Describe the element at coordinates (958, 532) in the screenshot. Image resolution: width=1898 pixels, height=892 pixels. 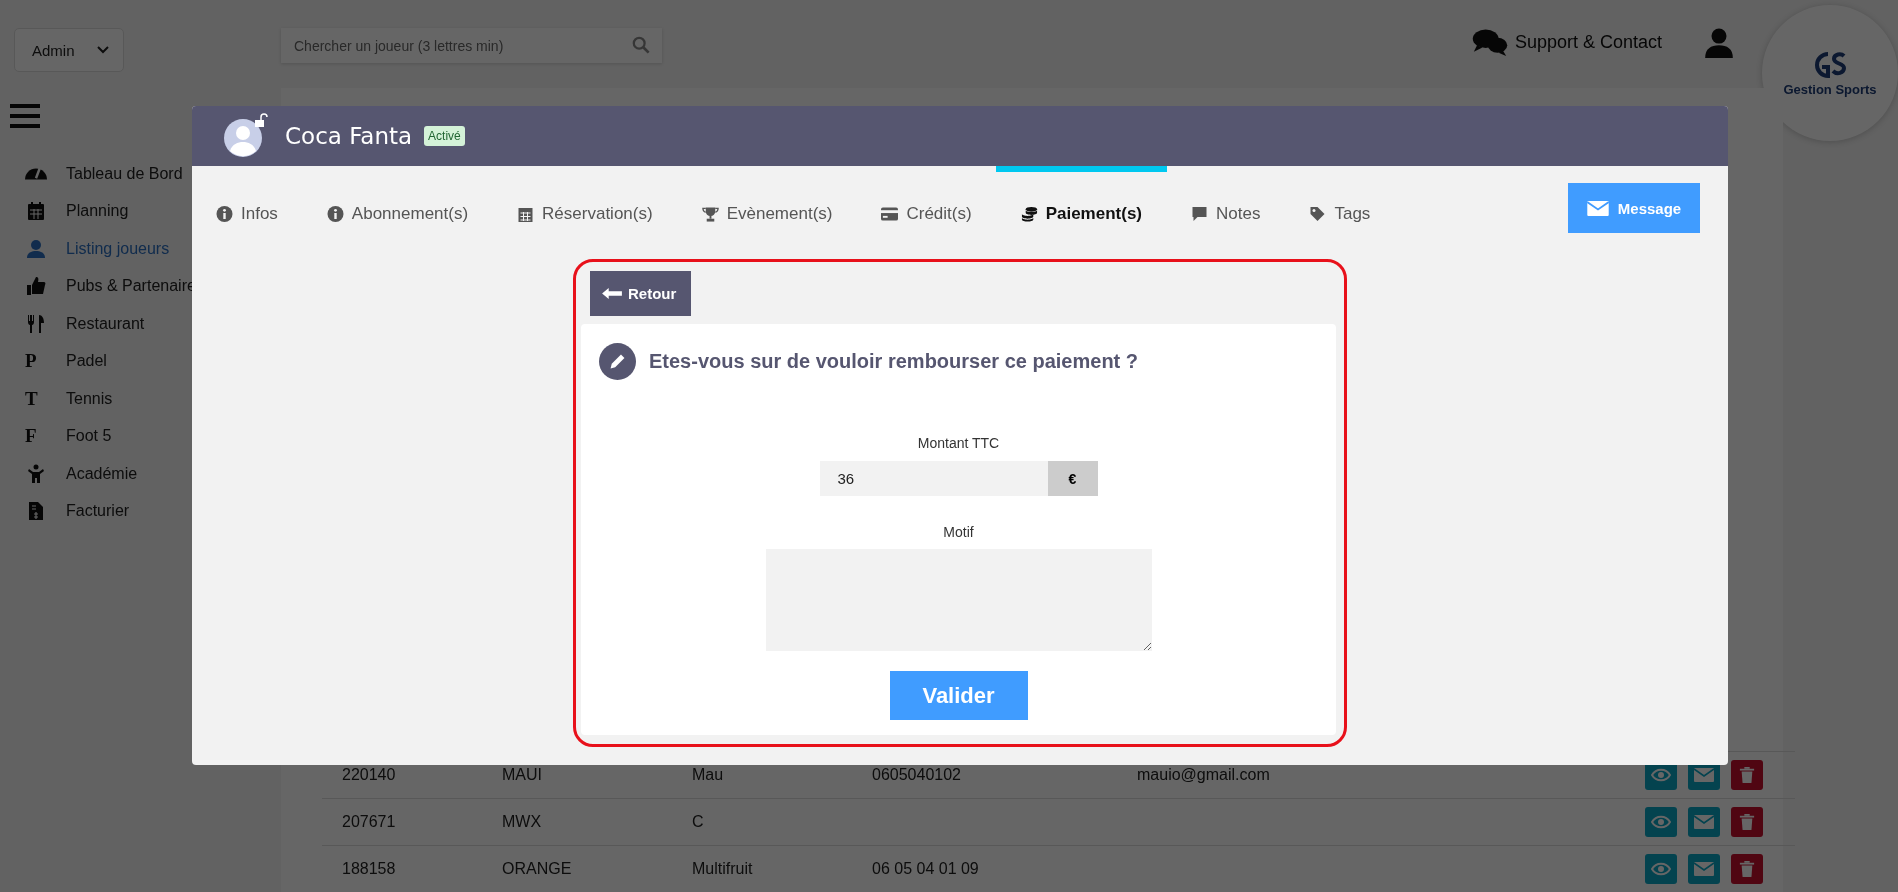
I see `field-label: Motif` at that location.